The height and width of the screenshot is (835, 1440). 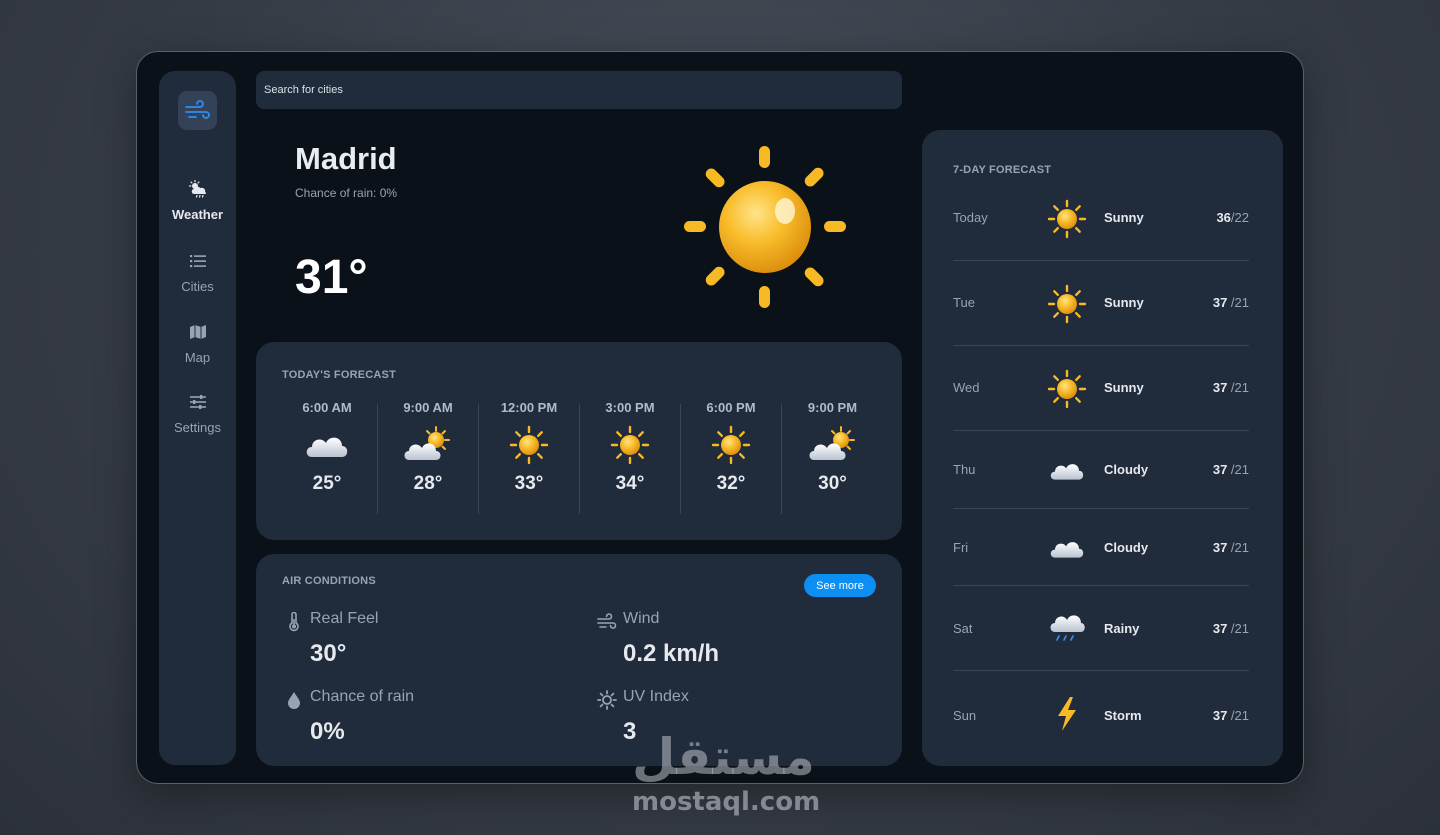 I want to click on hourly-item: 6:00 PM 32°, so click(x=731, y=457).